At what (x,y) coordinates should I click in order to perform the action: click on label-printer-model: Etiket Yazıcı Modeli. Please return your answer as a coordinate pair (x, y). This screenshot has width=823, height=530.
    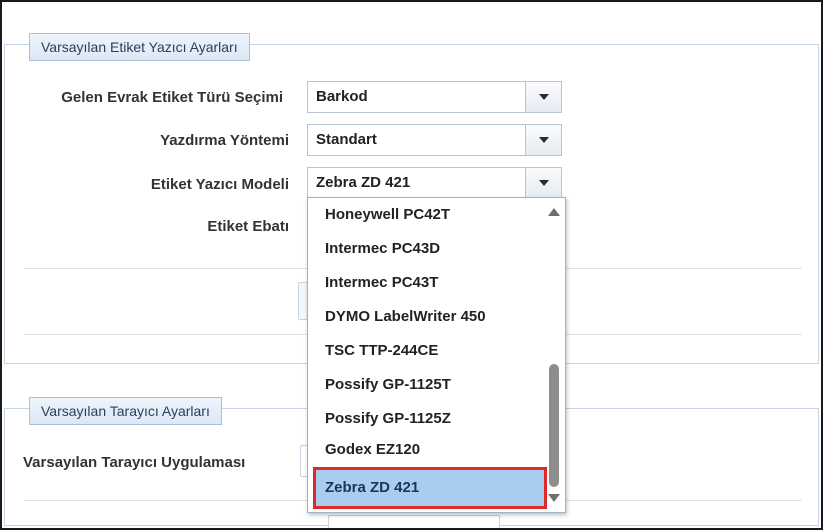
    Looking at the image, I should click on (219, 184).